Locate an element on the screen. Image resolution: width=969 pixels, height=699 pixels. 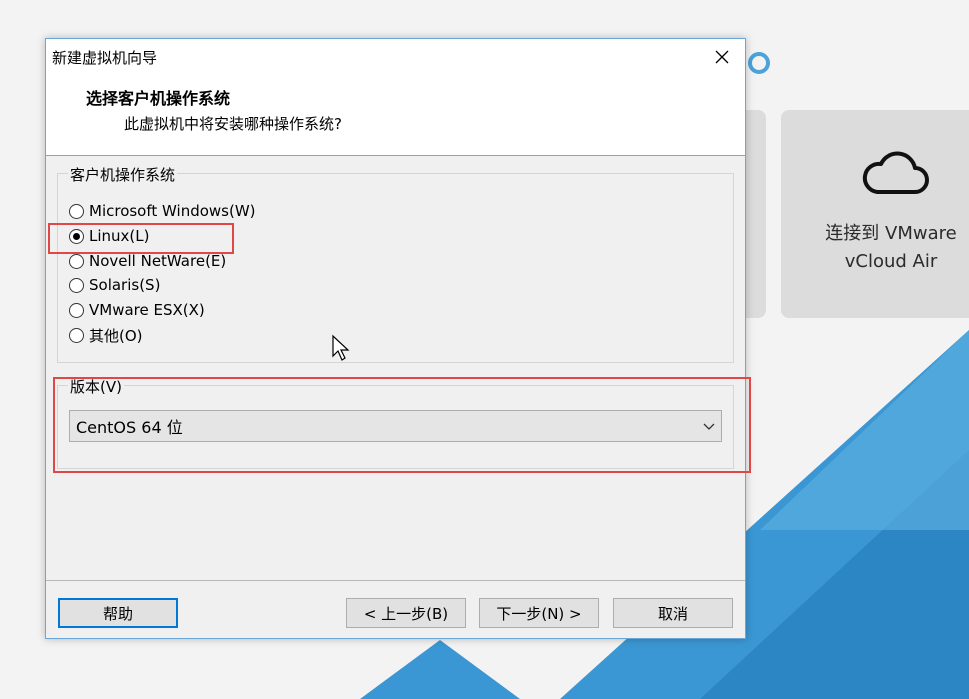
close-icon is located at coordinates (722, 57).